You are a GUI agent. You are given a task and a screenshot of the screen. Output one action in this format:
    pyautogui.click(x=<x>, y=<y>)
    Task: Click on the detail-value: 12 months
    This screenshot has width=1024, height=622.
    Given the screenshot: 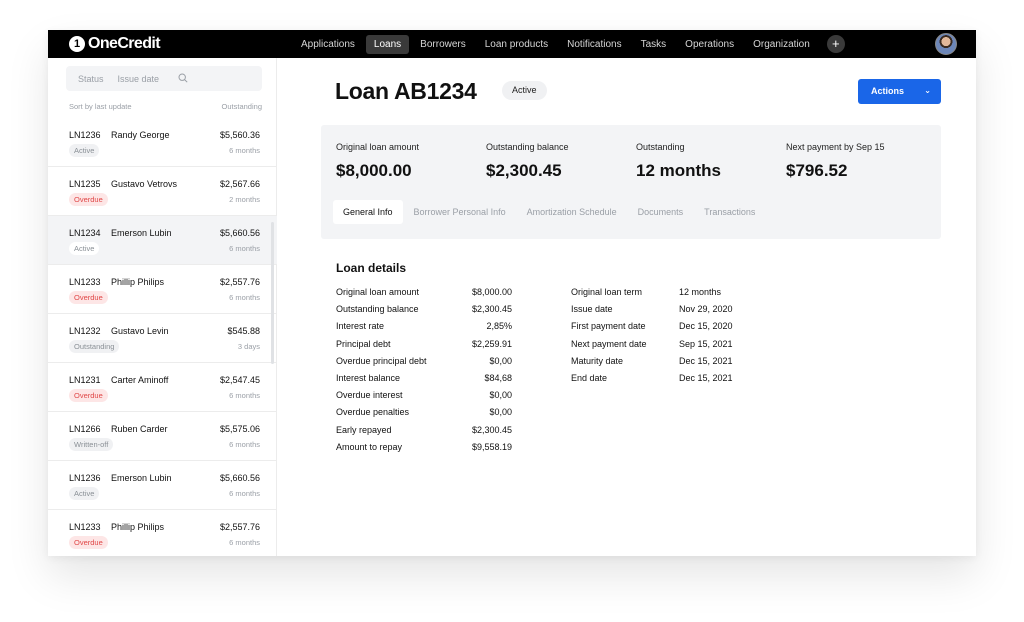 What is the action you would take?
    pyautogui.click(x=700, y=292)
    